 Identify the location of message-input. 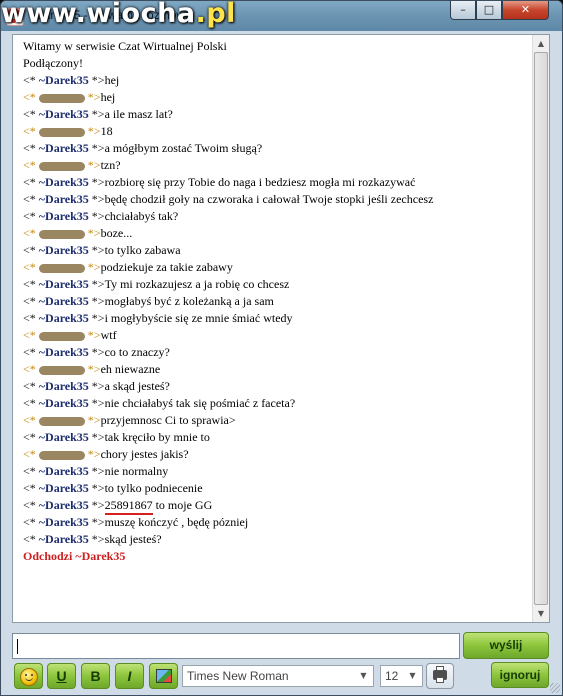
(236, 646).